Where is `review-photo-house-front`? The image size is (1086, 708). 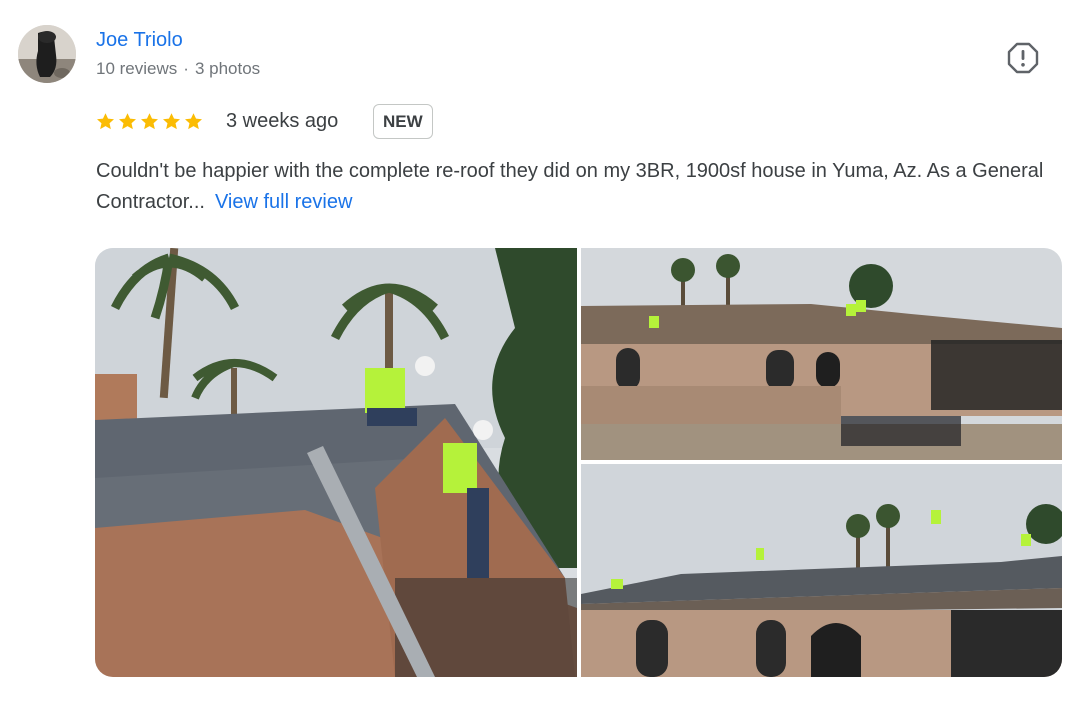
review-photo-house-front is located at coordinates (821, 354).